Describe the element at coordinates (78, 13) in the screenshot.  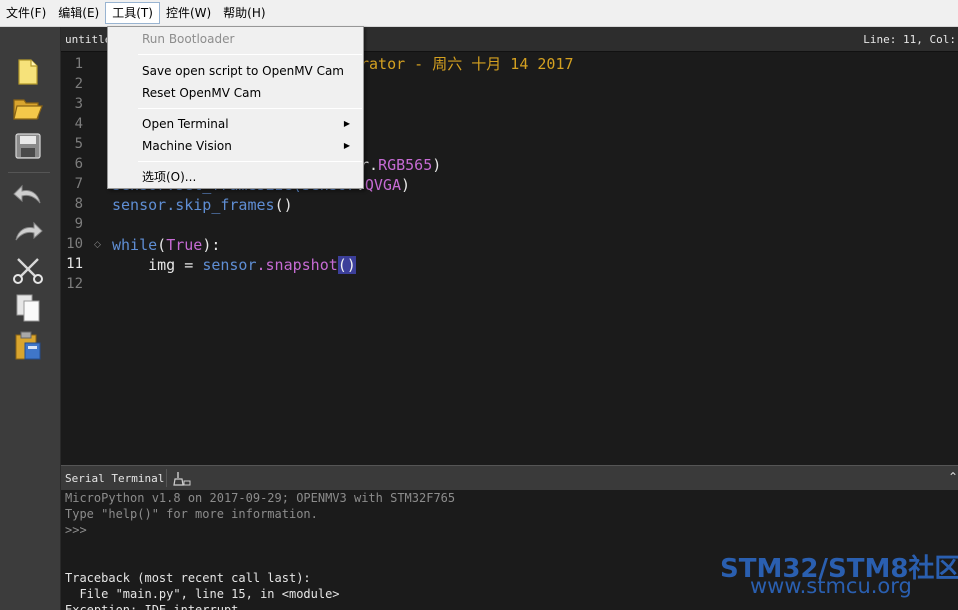
I see `menu-edit: 编辑(E)` at that location.